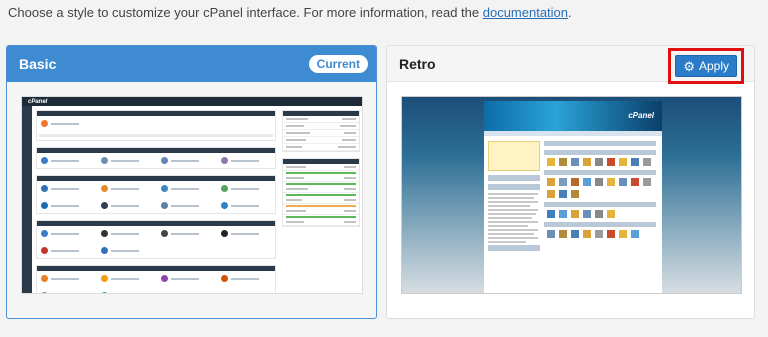 The image size is (768, 337). I want to click on style-card-header: Basic Current, so click(191, 64).